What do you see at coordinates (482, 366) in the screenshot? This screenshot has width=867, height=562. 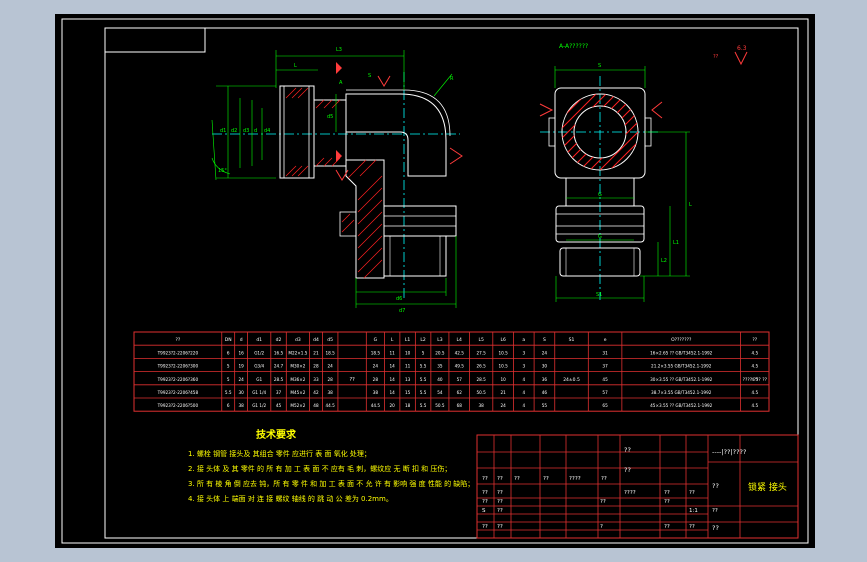 I see `spec-table-cell: 26.5` at bounding box center [482, 366].